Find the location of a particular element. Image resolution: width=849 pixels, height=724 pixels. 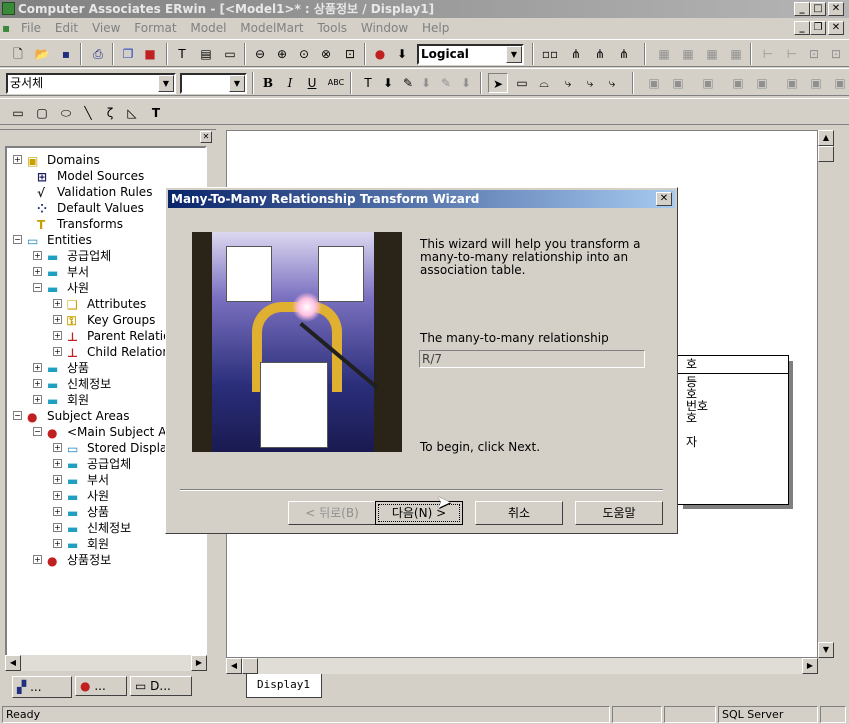

brush-icon: ✎ is located at coordinates (446, 83).